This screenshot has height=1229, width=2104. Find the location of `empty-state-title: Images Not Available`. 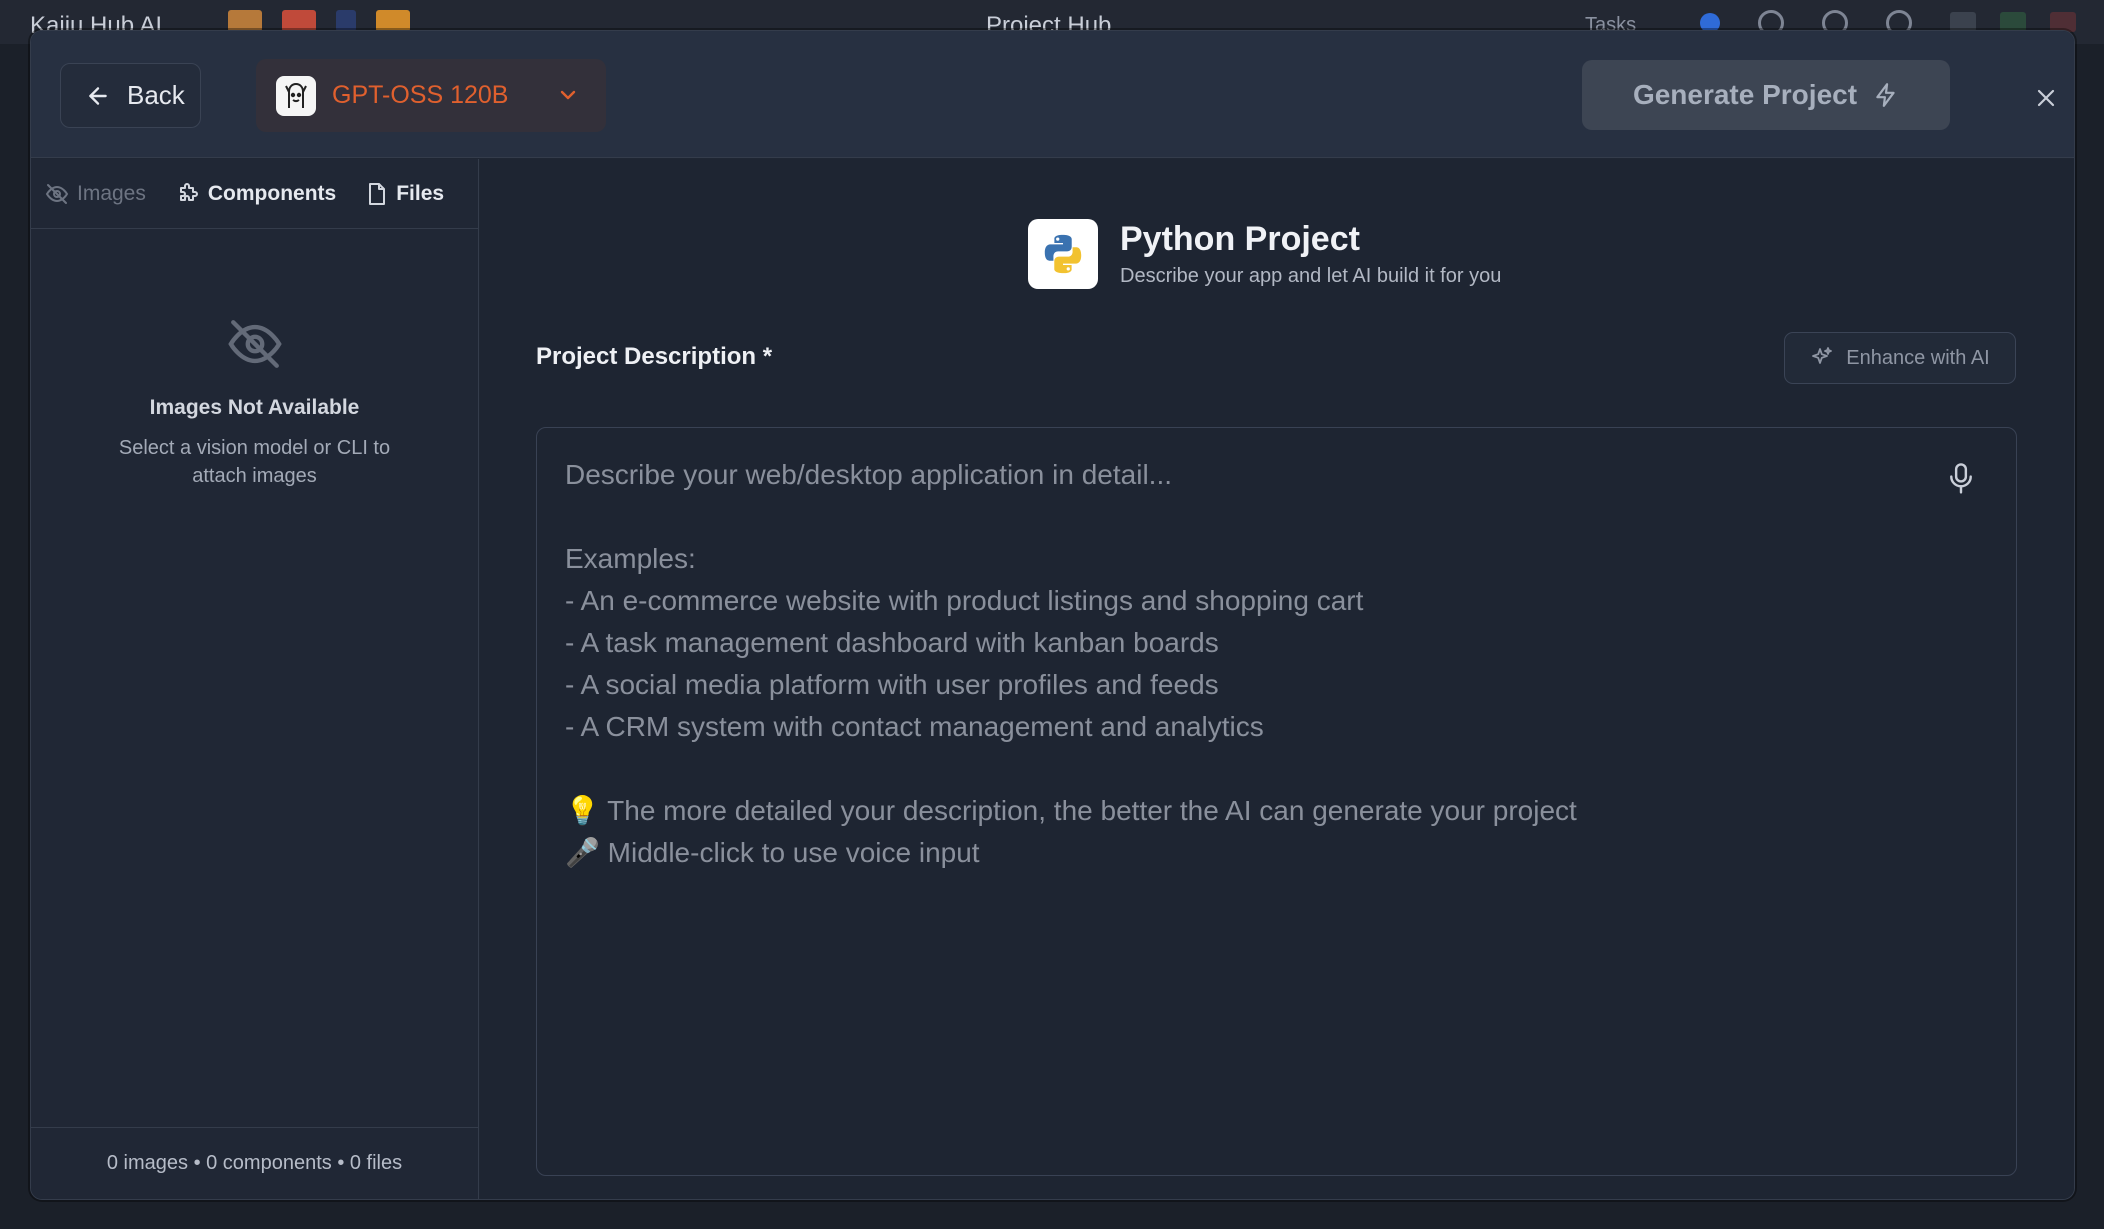

empty-state-title: Images Not Available is located at coordinates (254, 407).